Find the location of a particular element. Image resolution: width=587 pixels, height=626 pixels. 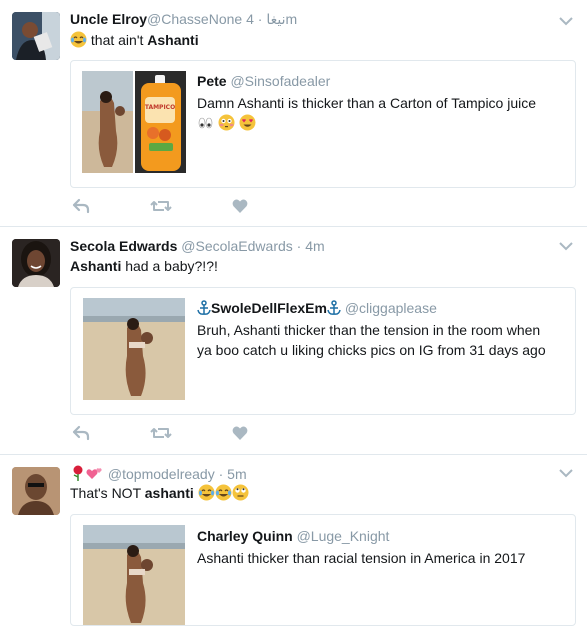

tweet-text-post: had a baby?!?! is located at coordinates (169, 266).